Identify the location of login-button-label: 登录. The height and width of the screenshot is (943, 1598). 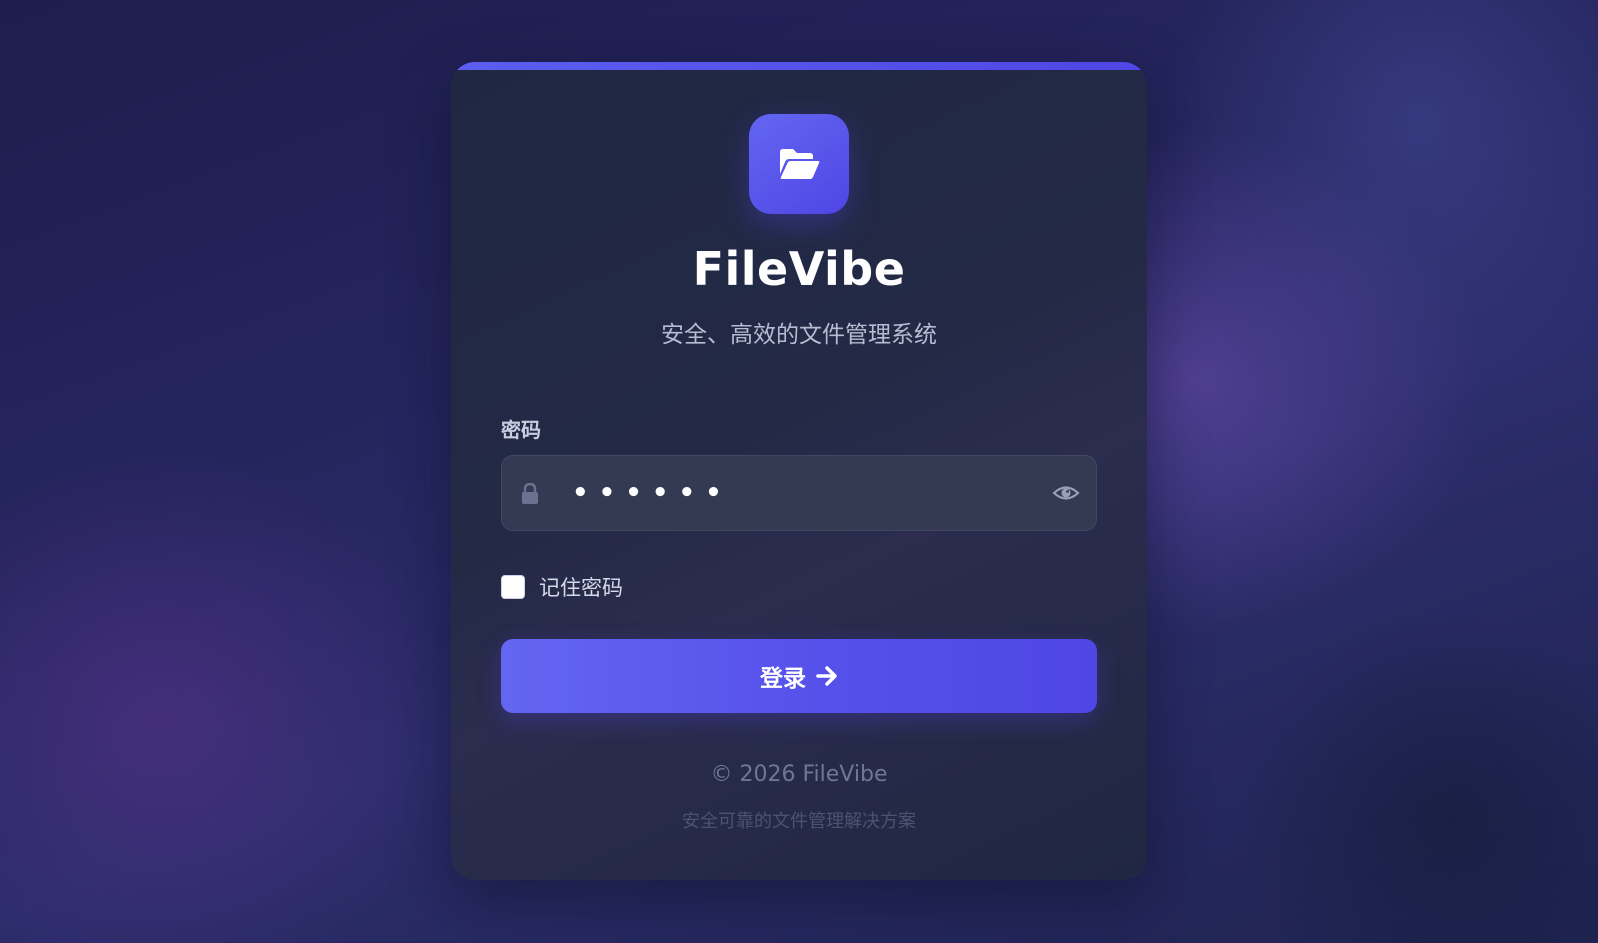
(783, 678).